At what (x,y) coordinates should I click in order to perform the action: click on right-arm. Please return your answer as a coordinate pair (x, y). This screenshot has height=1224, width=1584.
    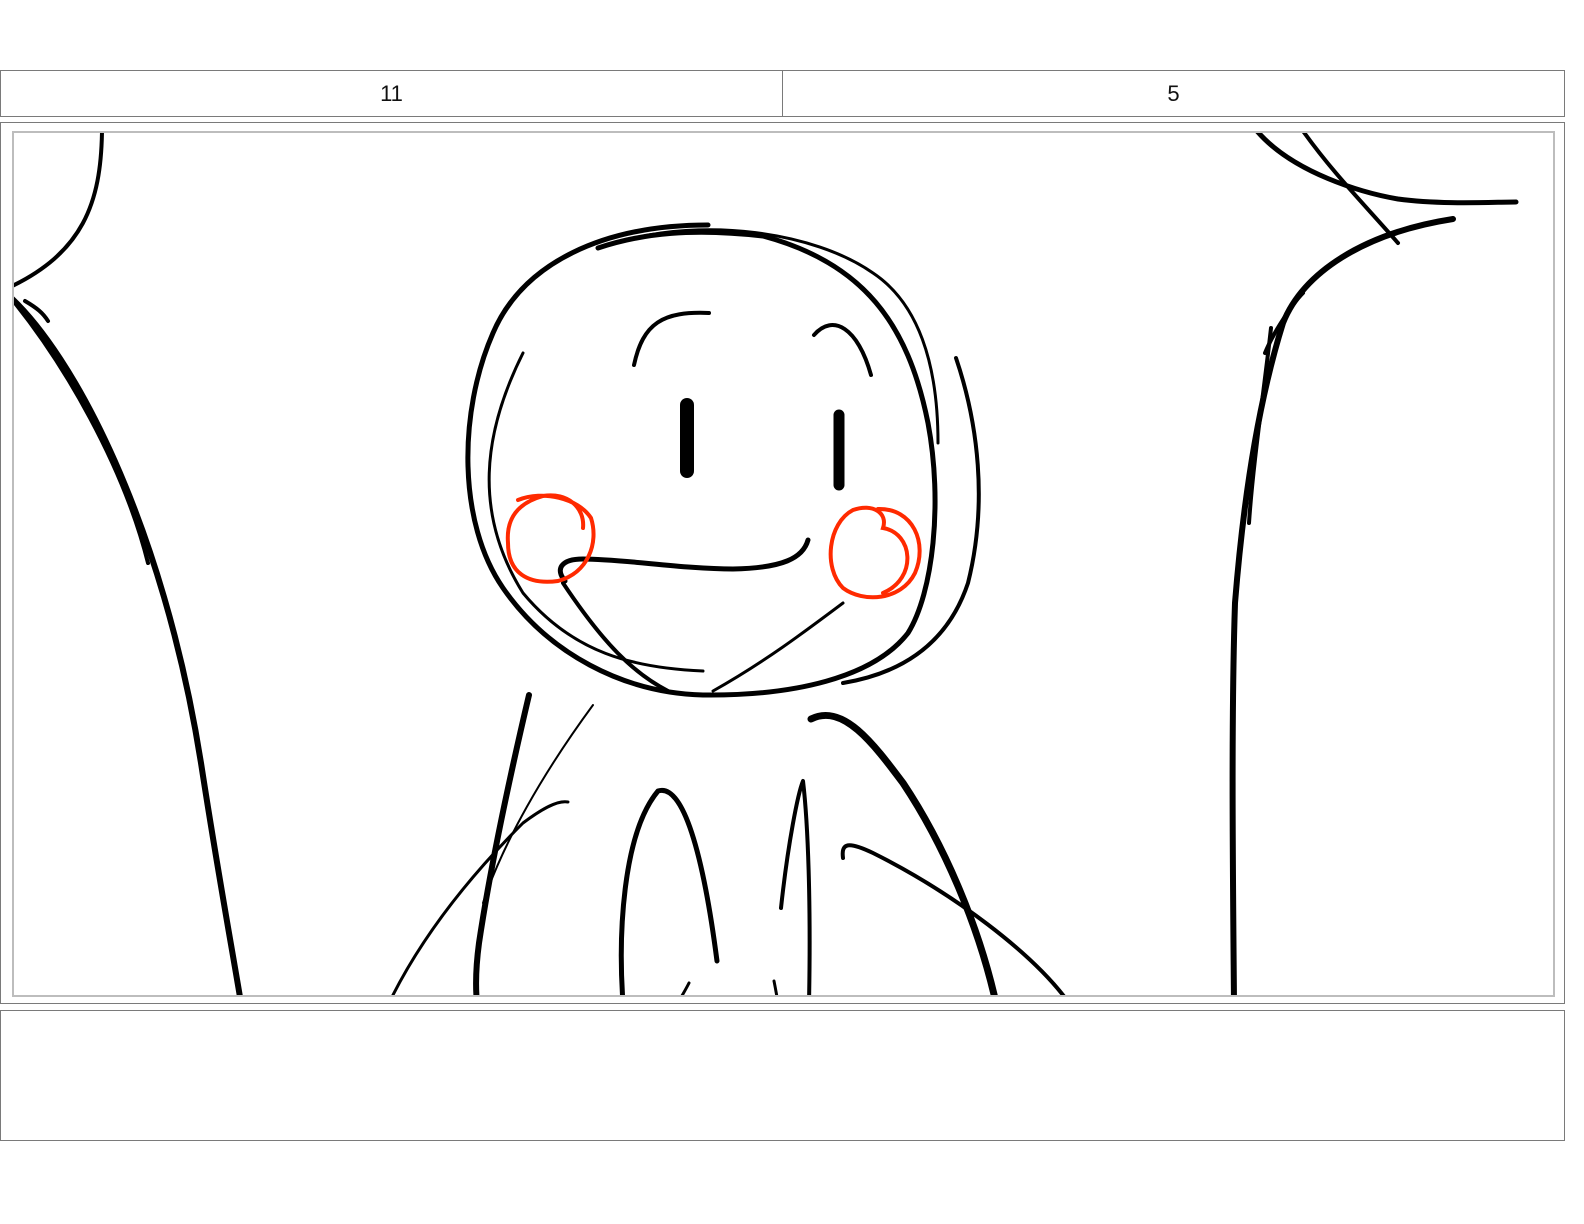
    Looking at the image, I should click on (953, 919).